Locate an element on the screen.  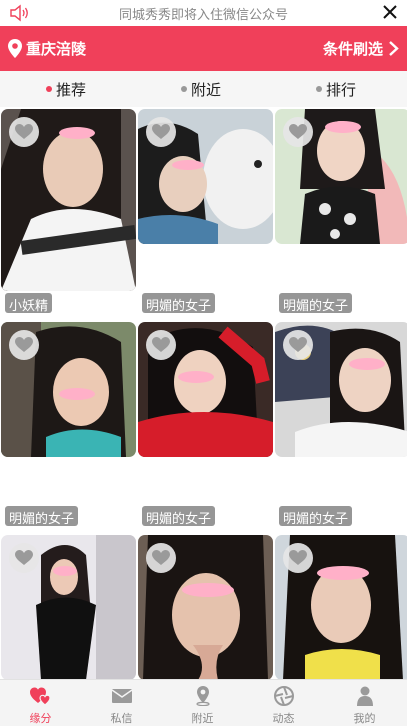
chevron-right-icon is located at coordinates (393, 48).